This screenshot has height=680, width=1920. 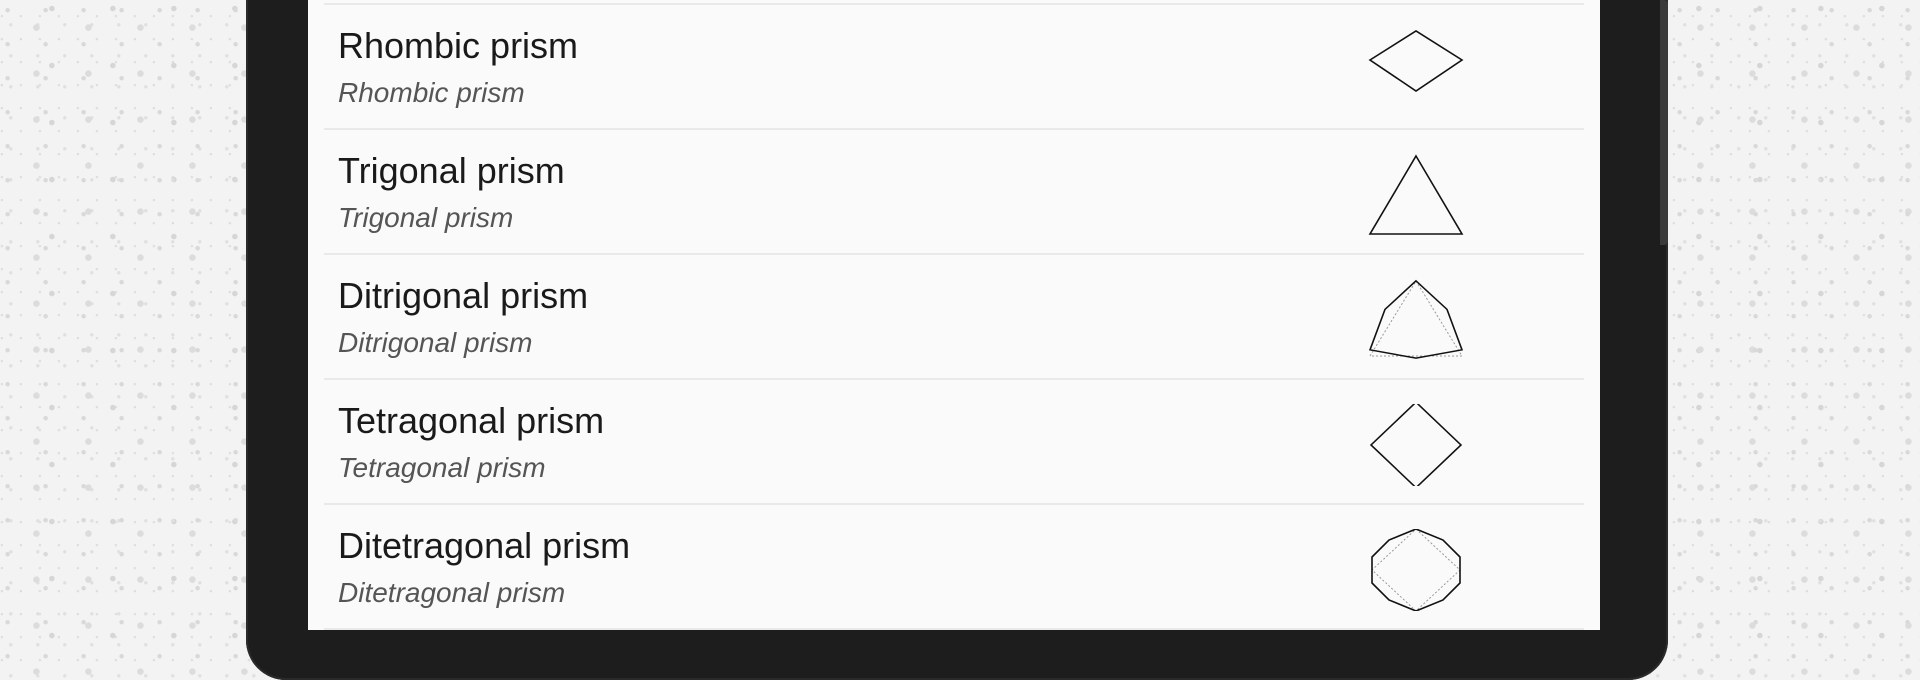 What do you see at coordinates (442, 467) in the screenshot?
I see `item-subtitle: Tetragonal prism` at bounding box center [442, 467].